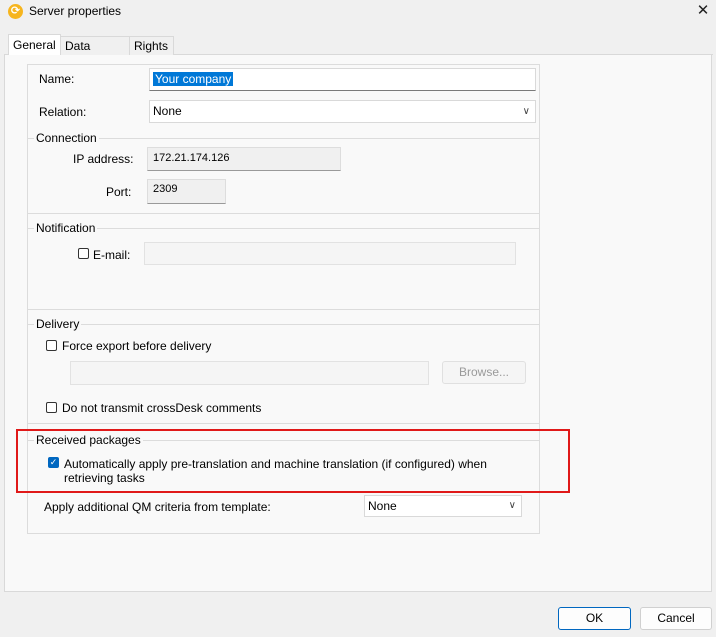 Image resolution: width=716 pixels, height=637 pixels. Describe the element at coordinates (193, 79) in the screenshot. I see `name-input-value: Your company` at that location.